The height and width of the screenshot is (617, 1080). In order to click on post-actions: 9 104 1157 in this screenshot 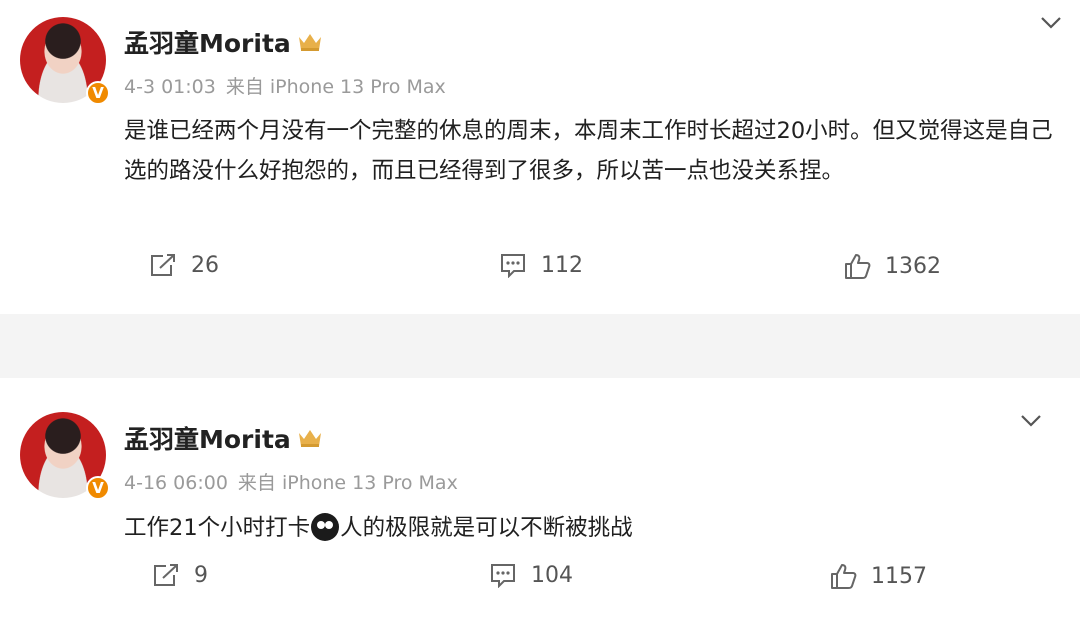, I will do `click(540, 582)`.